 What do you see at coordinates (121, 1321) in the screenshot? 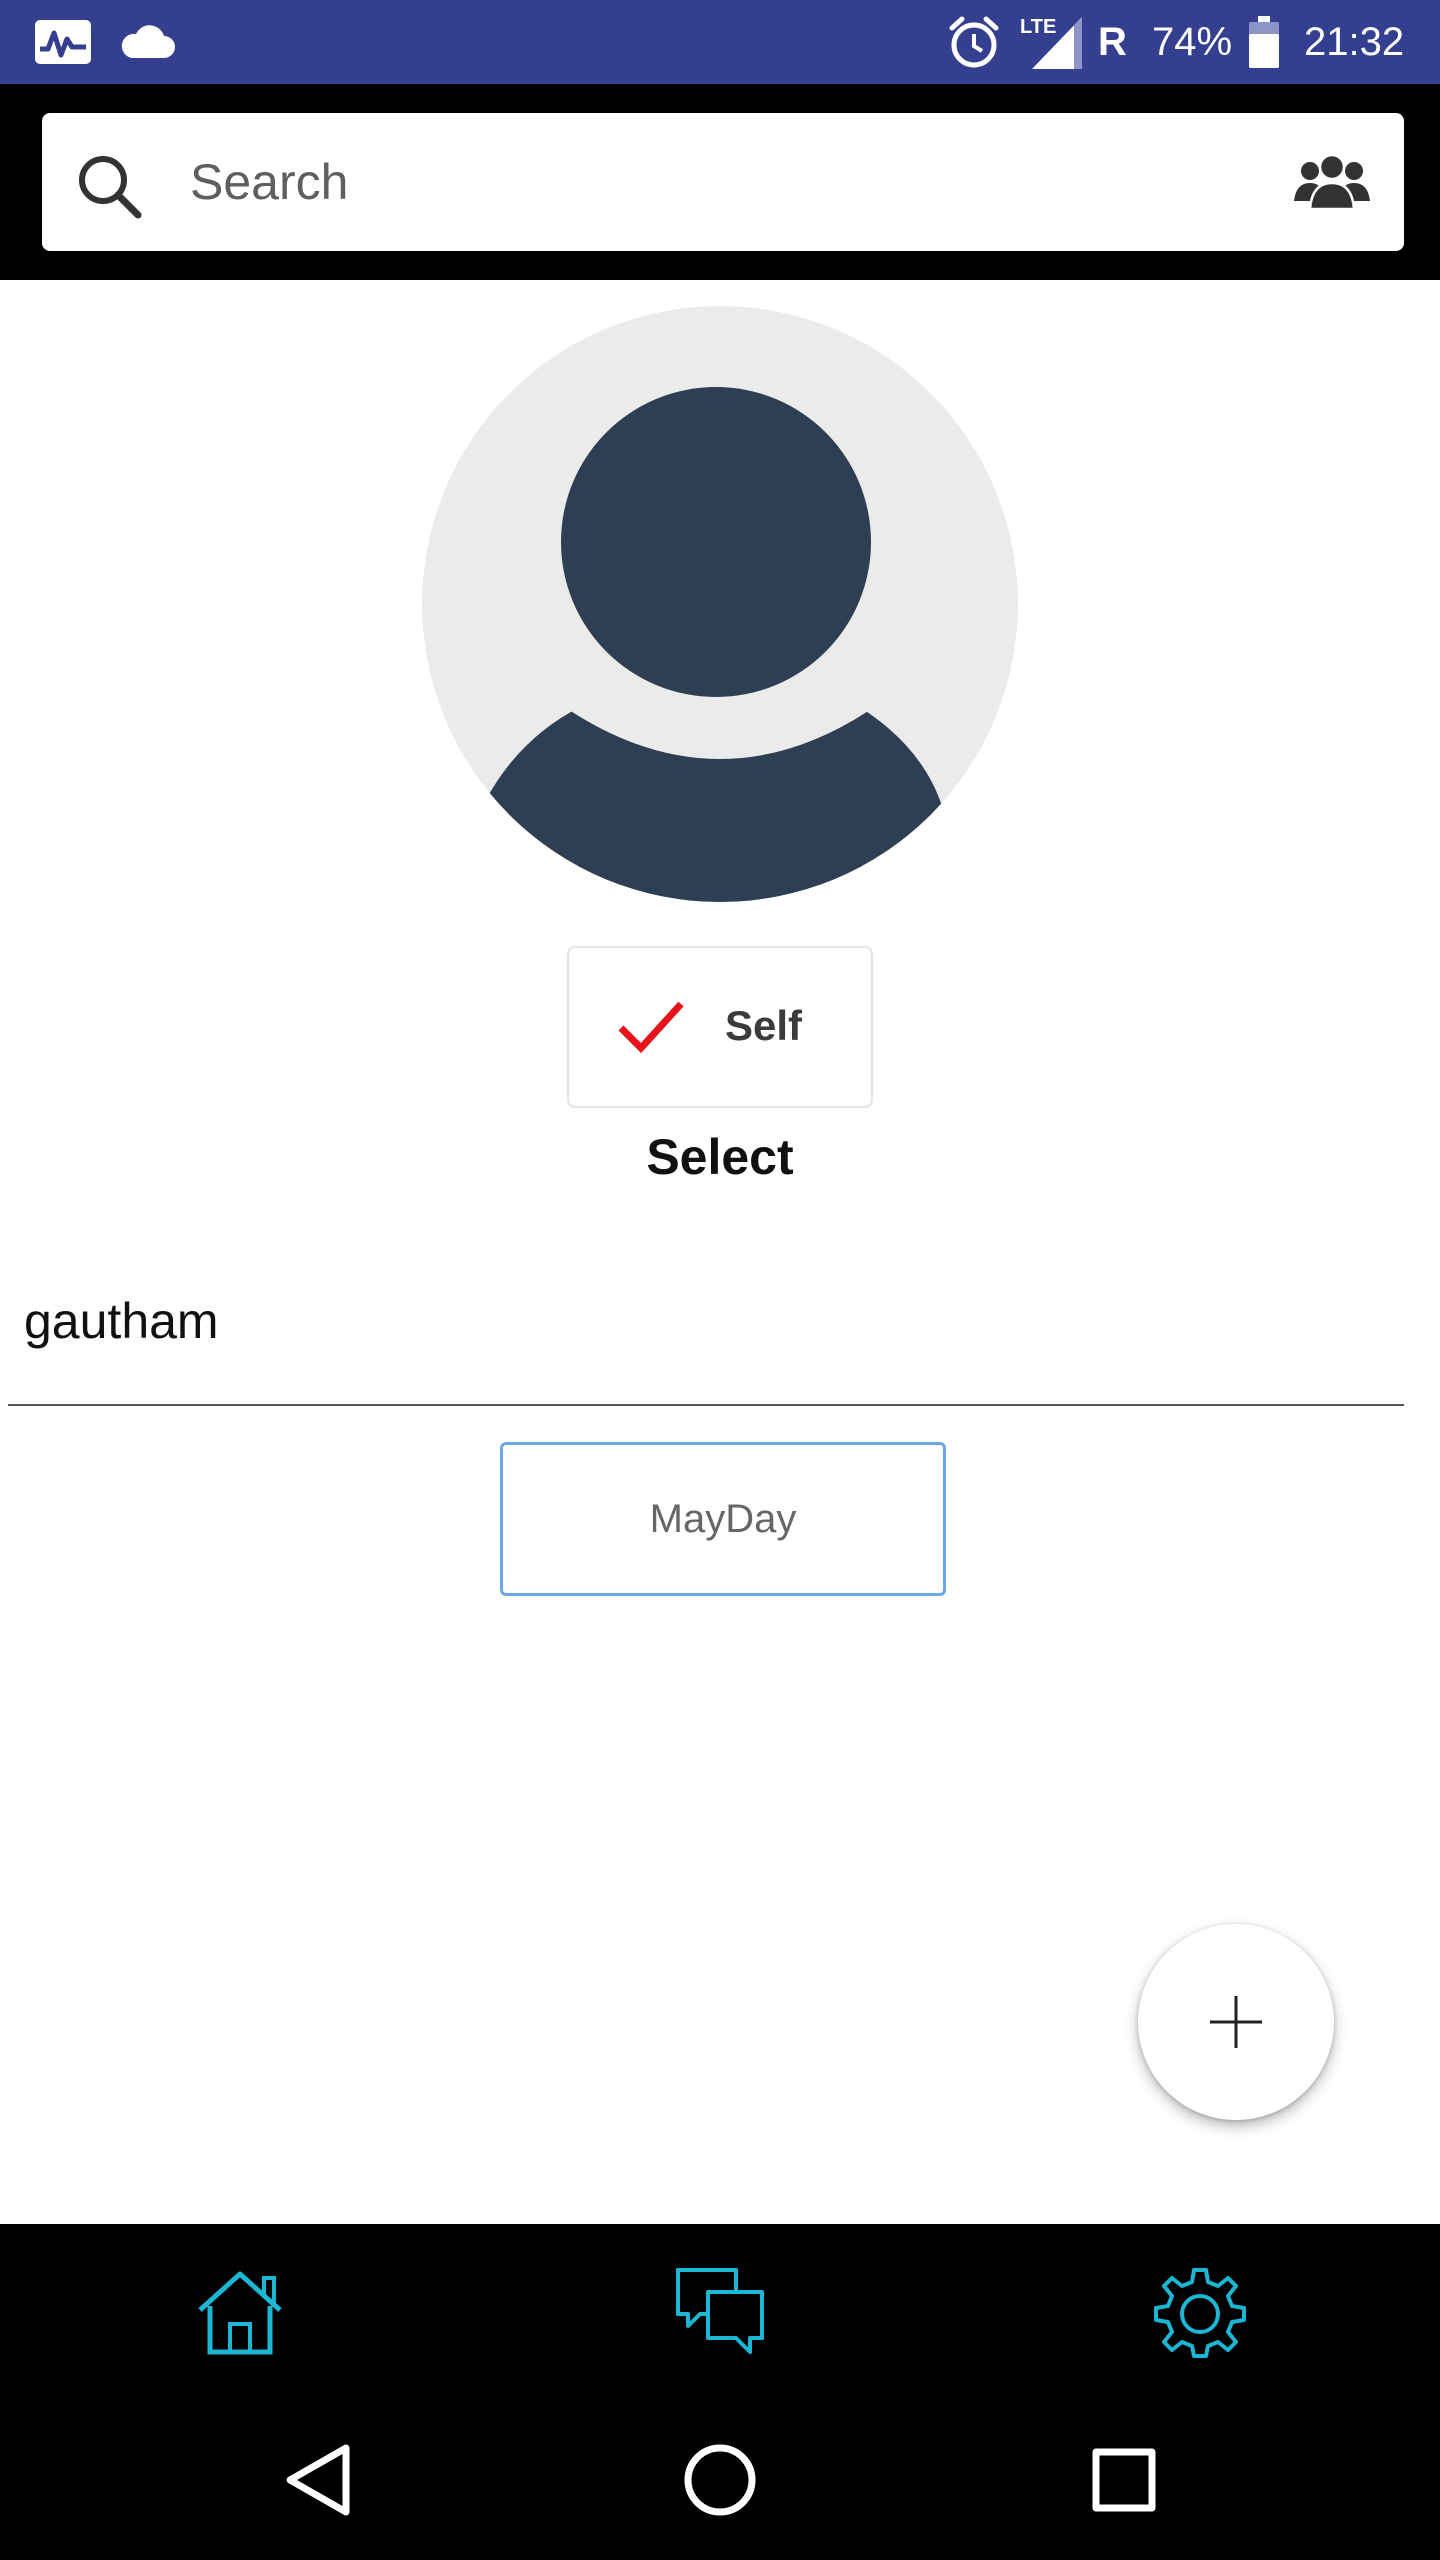
I see `name-value: gautham` at bounding box center [121, 1321].